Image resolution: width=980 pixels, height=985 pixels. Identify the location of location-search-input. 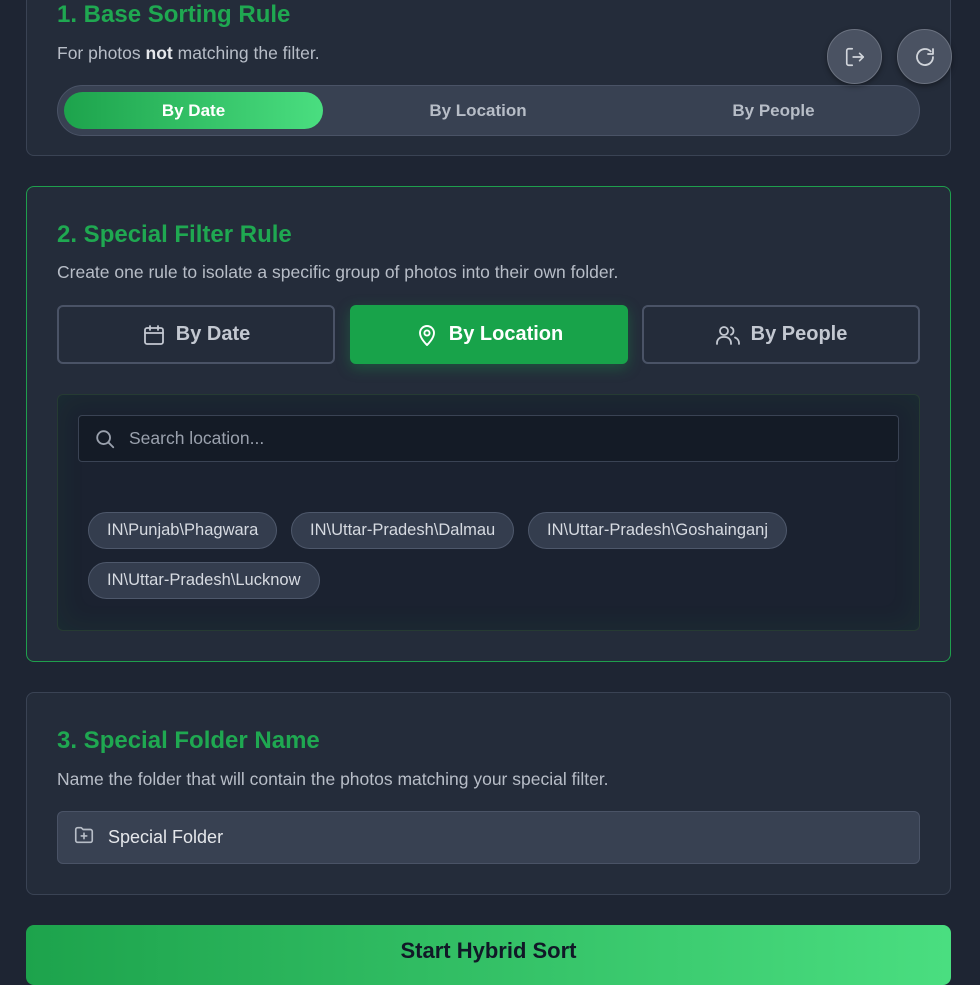
(509, 438).